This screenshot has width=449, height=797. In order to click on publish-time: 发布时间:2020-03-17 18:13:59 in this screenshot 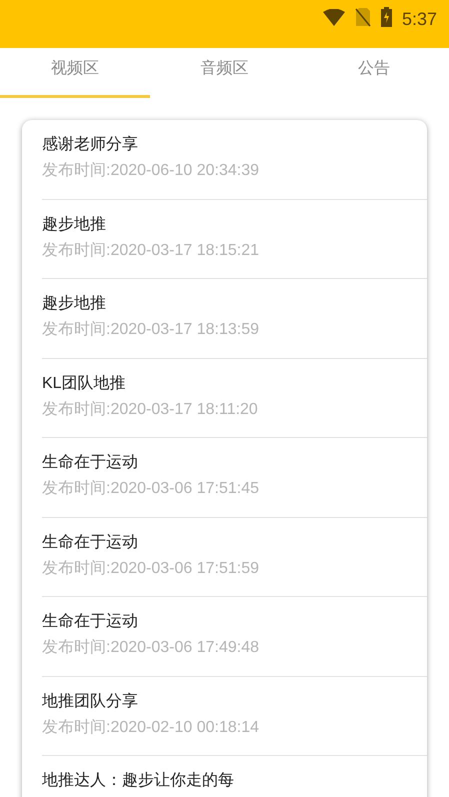, I will do `click(151, 330)`.